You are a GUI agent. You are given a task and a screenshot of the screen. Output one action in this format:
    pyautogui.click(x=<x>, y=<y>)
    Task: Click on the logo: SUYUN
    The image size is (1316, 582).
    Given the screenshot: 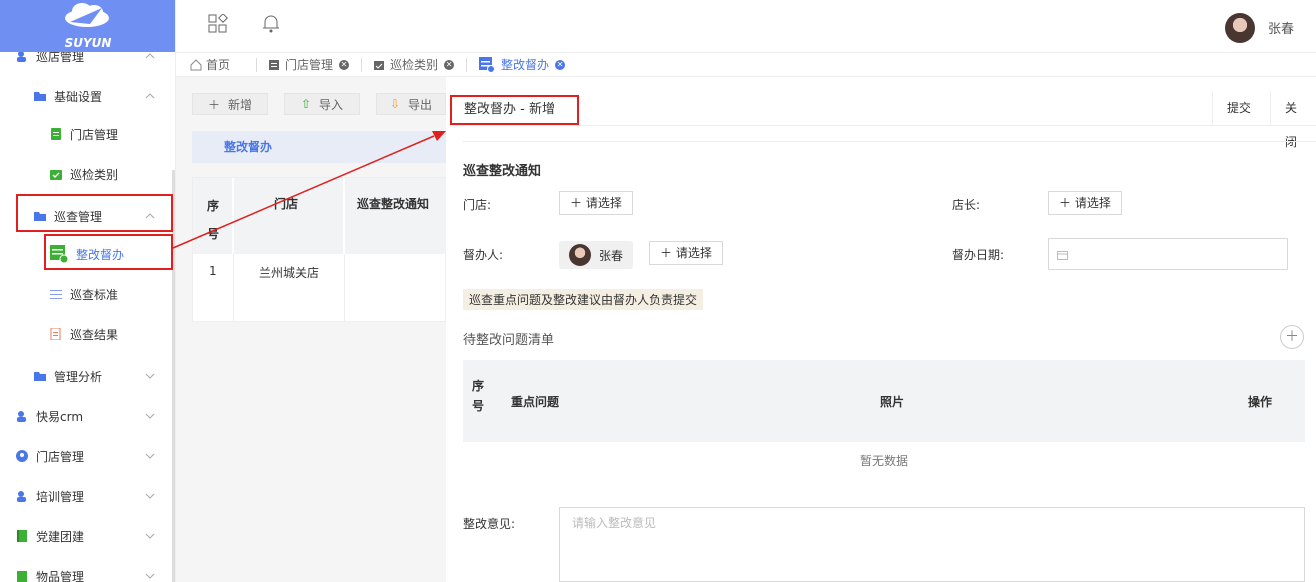 What is the action you would take?
    pyautogui.click(x=87, y=26)
    